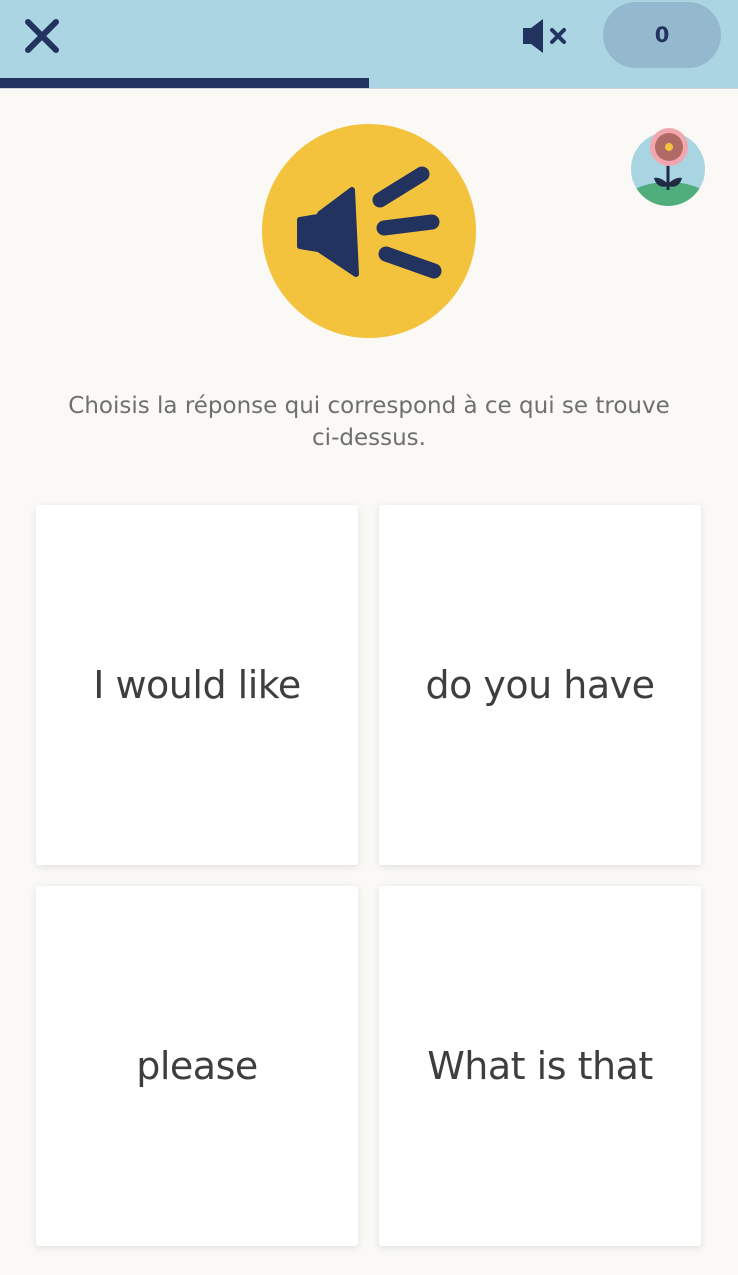  Describe the element at coordinates (369, 39) in the screenshot. I see `top-bar: 0` at that location.